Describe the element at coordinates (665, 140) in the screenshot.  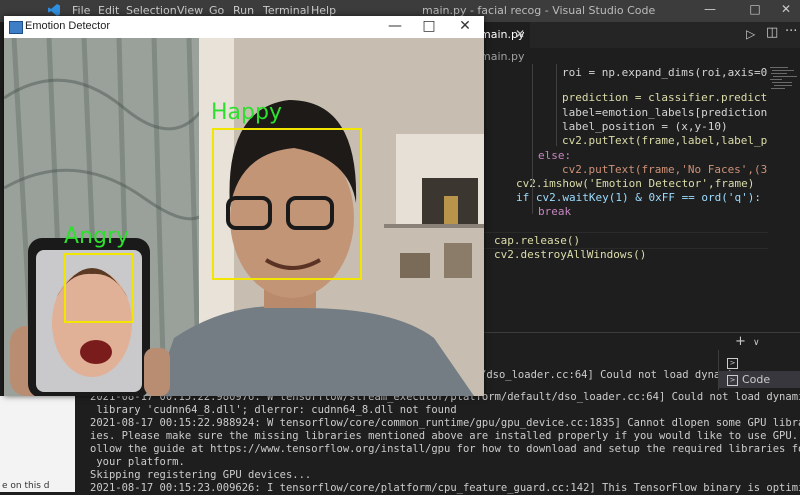
I see `code-line: cv2.putText(frame,label,label_positi` at that location.